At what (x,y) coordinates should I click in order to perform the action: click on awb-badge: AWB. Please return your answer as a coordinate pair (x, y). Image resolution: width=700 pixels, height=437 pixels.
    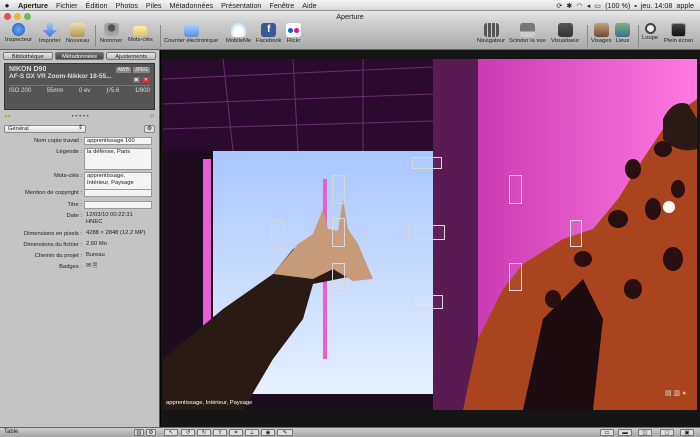
    Looking at the image, I should click on (123, 70).